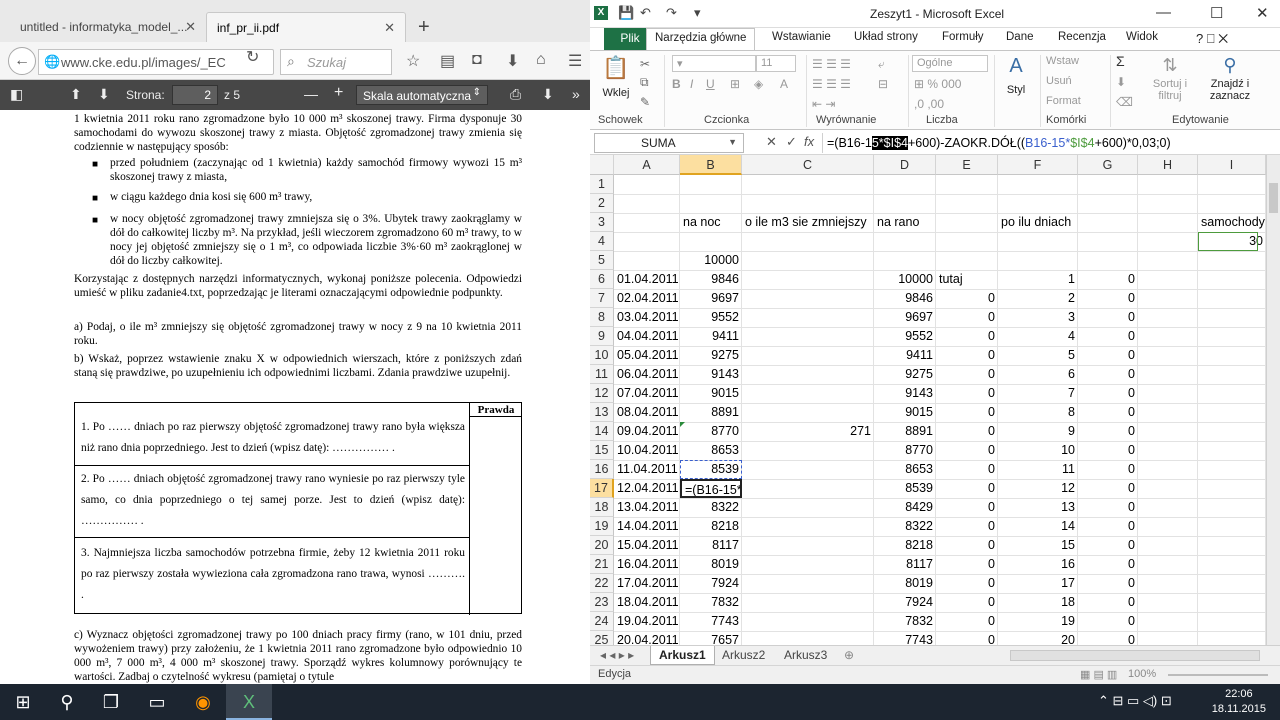 The height and width of the screenshot is (720, 1280). Describe the element at coordinates (602, 583) in the screenshot. I see `row-header: 22` at that location.